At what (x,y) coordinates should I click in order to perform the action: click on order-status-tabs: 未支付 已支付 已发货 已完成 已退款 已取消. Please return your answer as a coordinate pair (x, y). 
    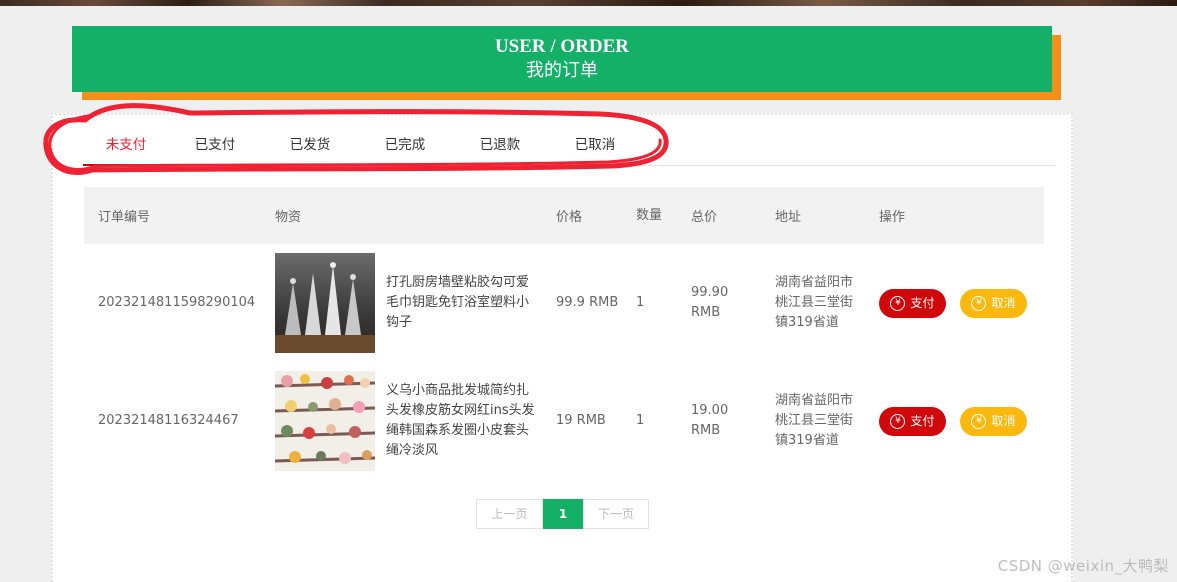
    Looking at the image, I should click on (569, 140).